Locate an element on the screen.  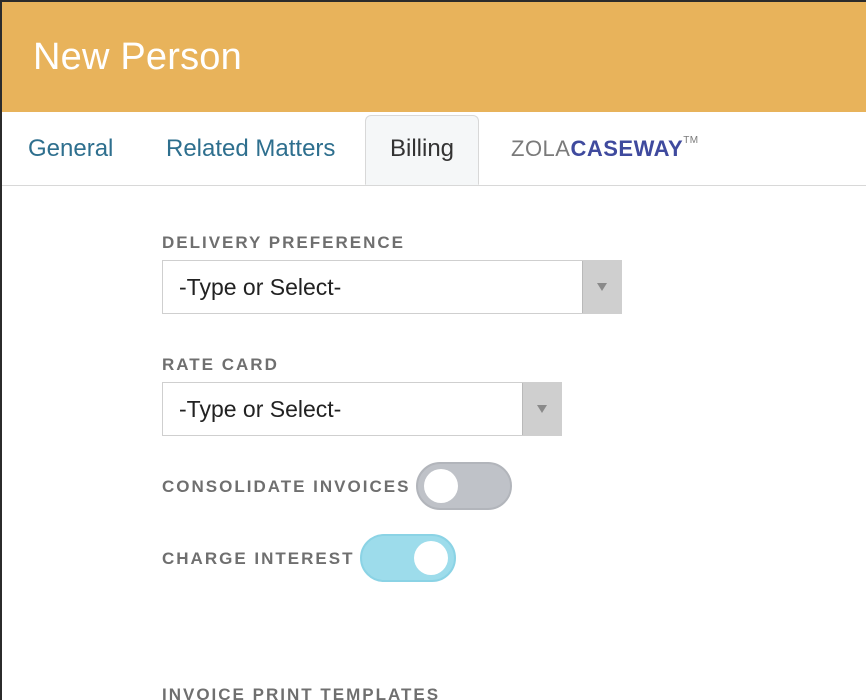
tab-billing: Billing is located at coordinates (422, 150).